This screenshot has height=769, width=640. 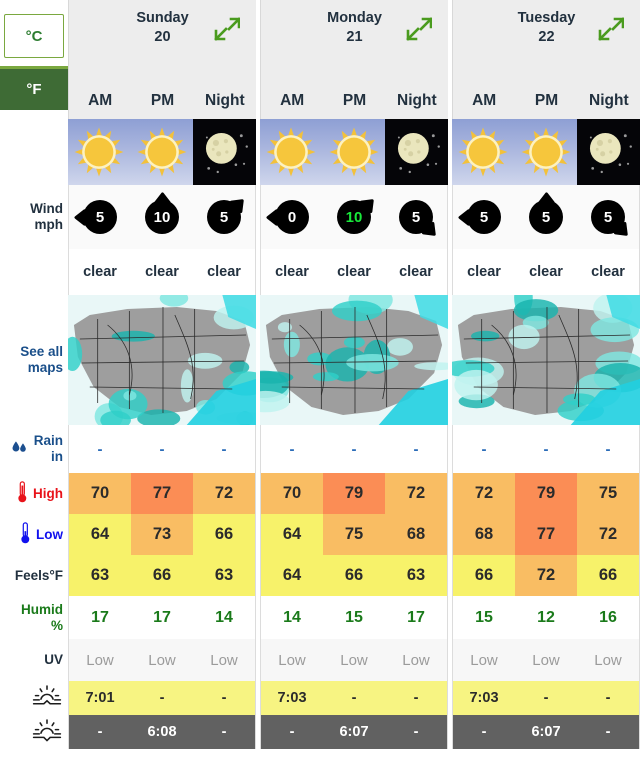 I want to click on day-group-0: 7:01 - -, so click(x=162, y=698).